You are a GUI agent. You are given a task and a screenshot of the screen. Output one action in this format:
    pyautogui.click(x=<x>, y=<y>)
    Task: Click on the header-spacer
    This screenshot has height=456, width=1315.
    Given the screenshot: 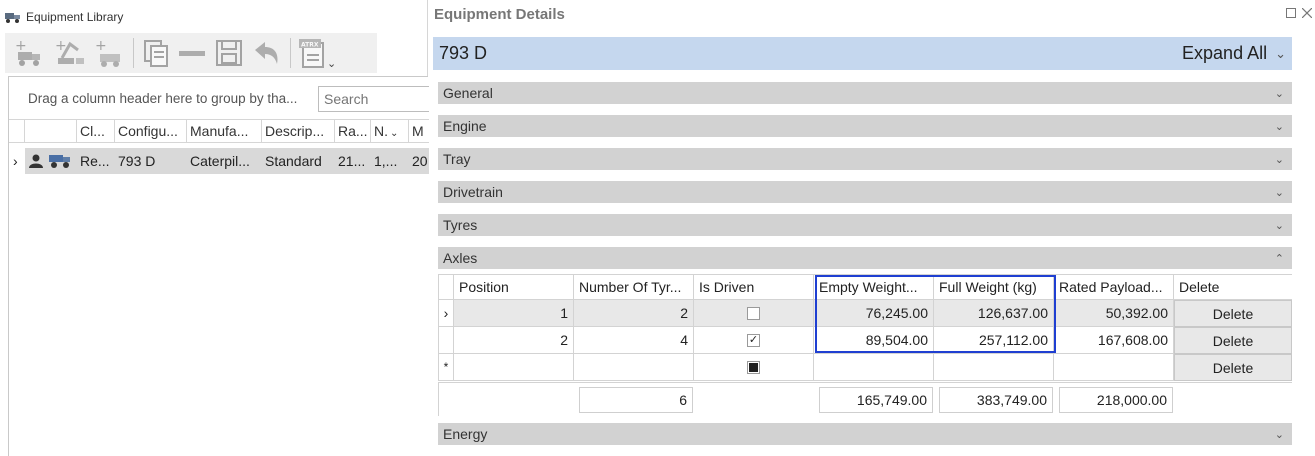 What is the action you would take?
    pyautogui.click(x=17, y=131)
    